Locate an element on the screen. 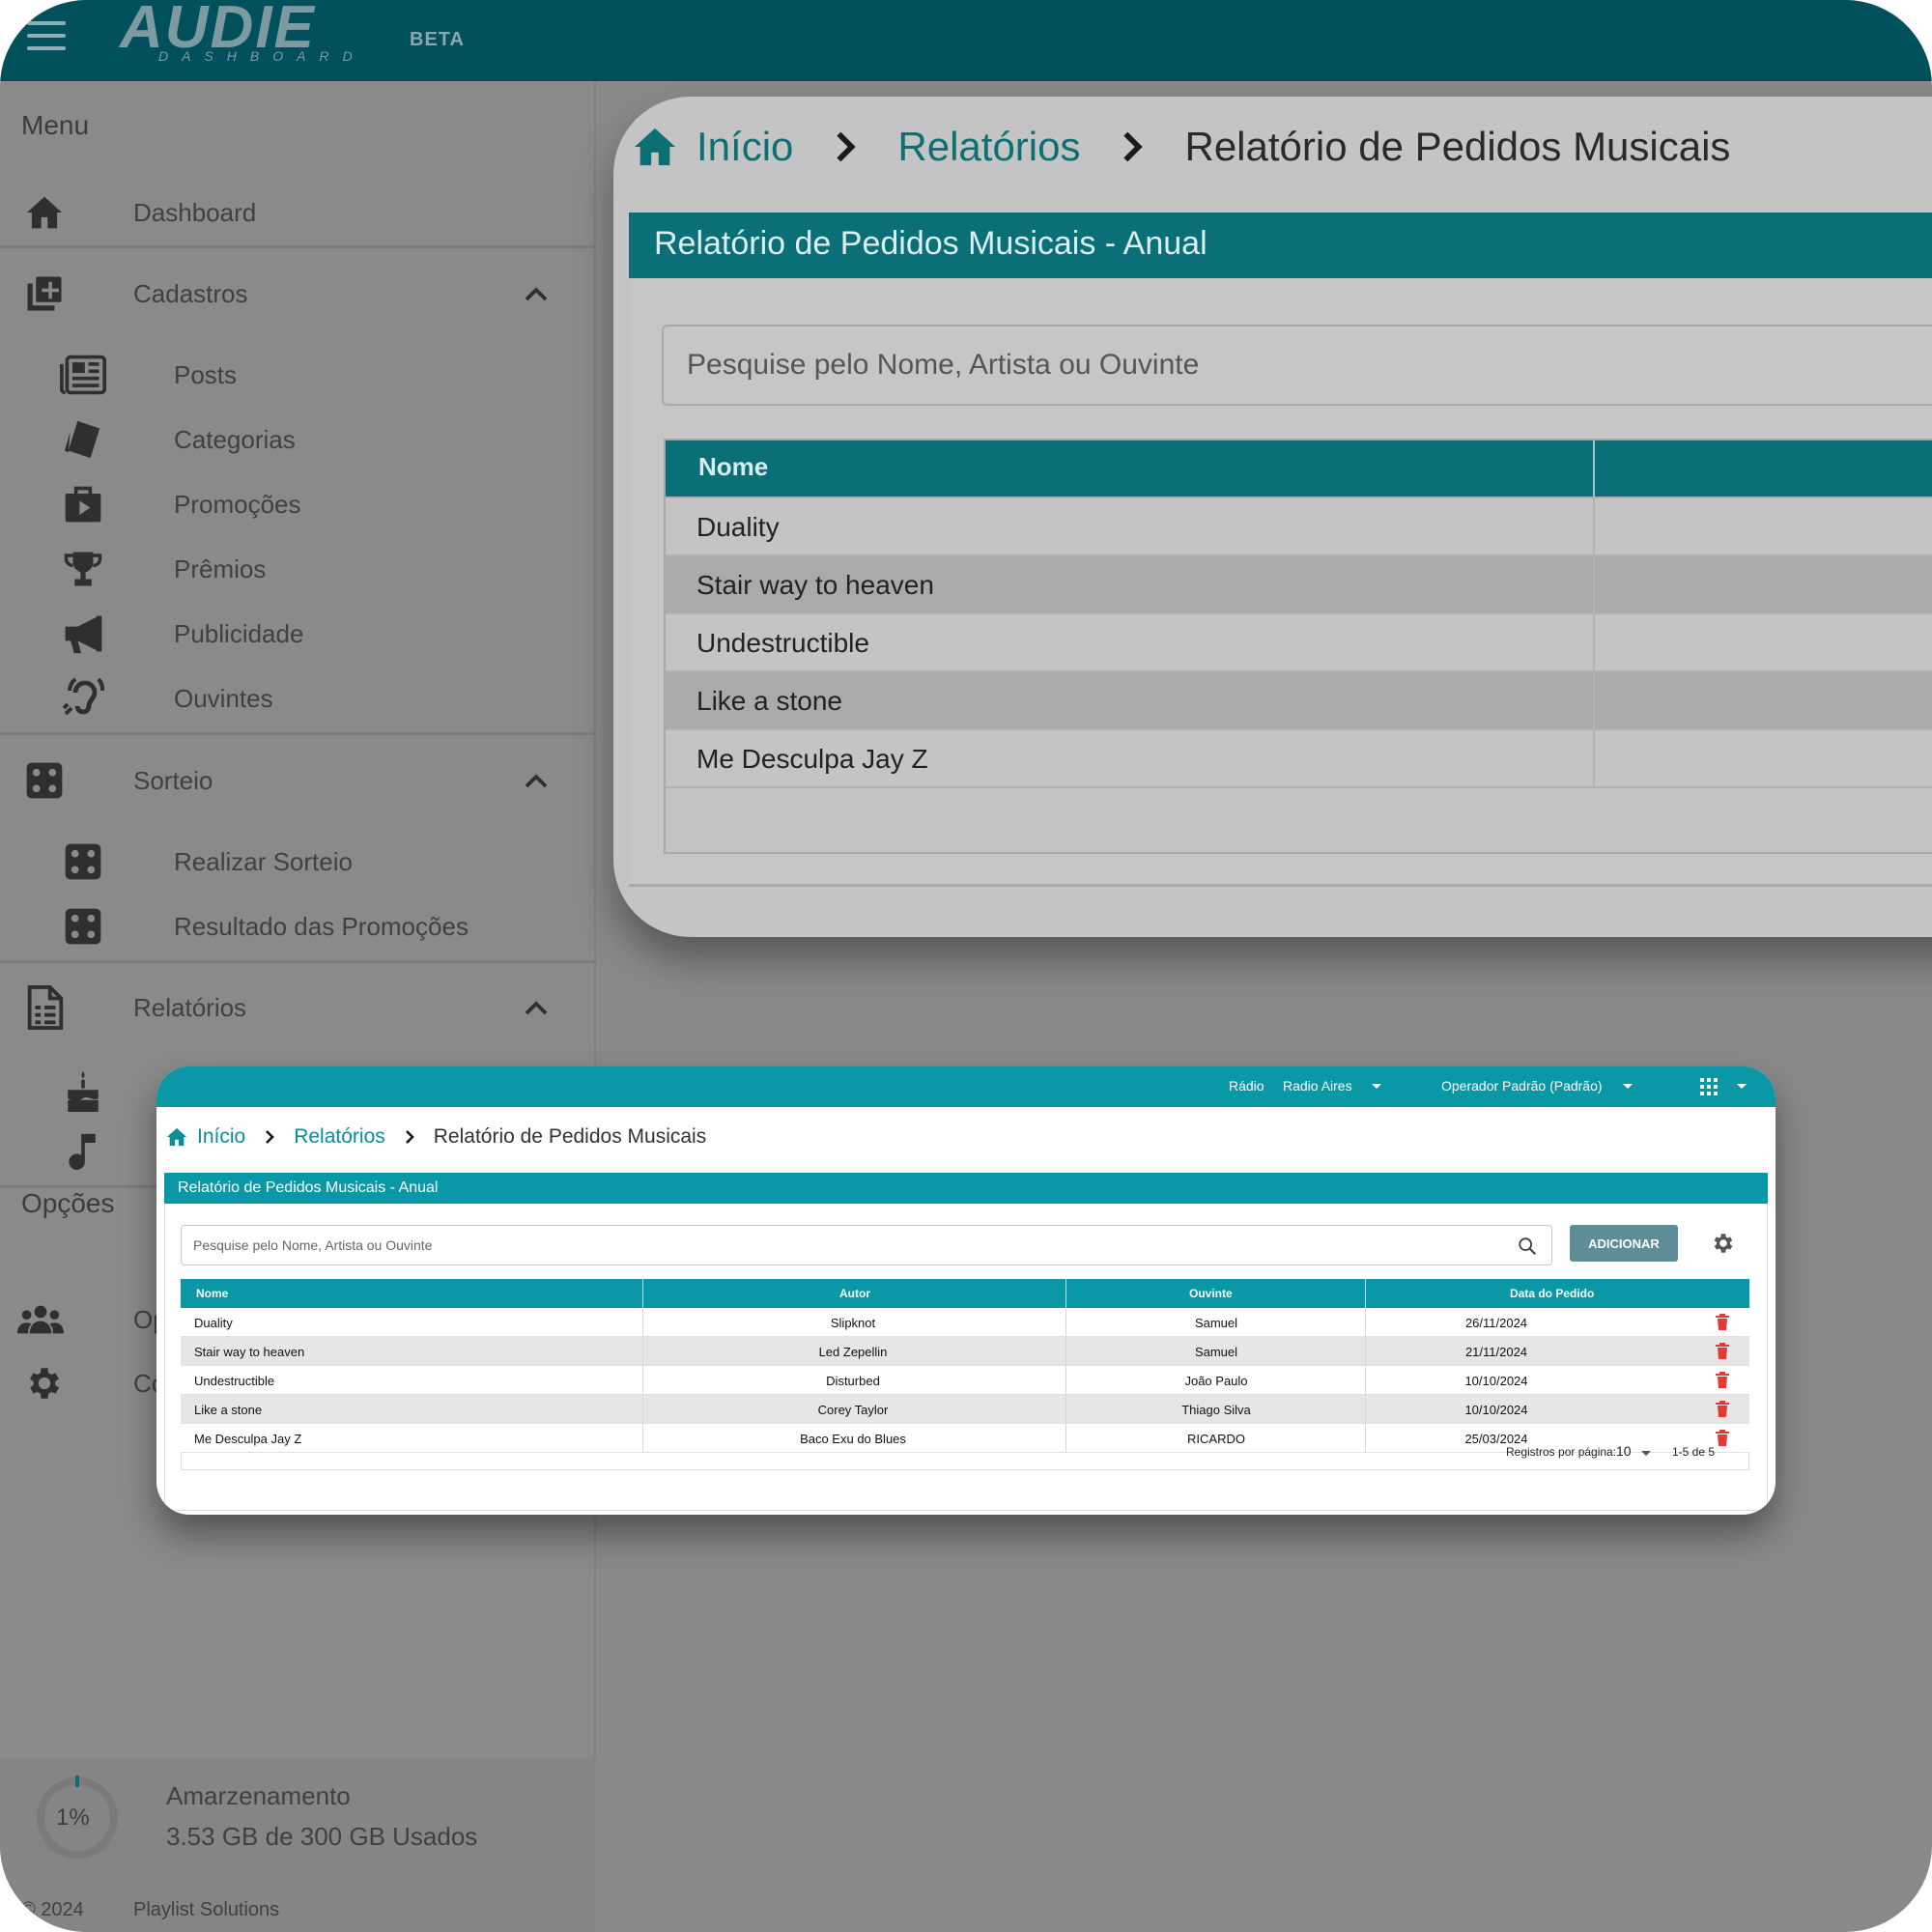 This screenshot has width=1932, height=1932. sidebar-item-label: Posts is located at coordinates (206, 374).